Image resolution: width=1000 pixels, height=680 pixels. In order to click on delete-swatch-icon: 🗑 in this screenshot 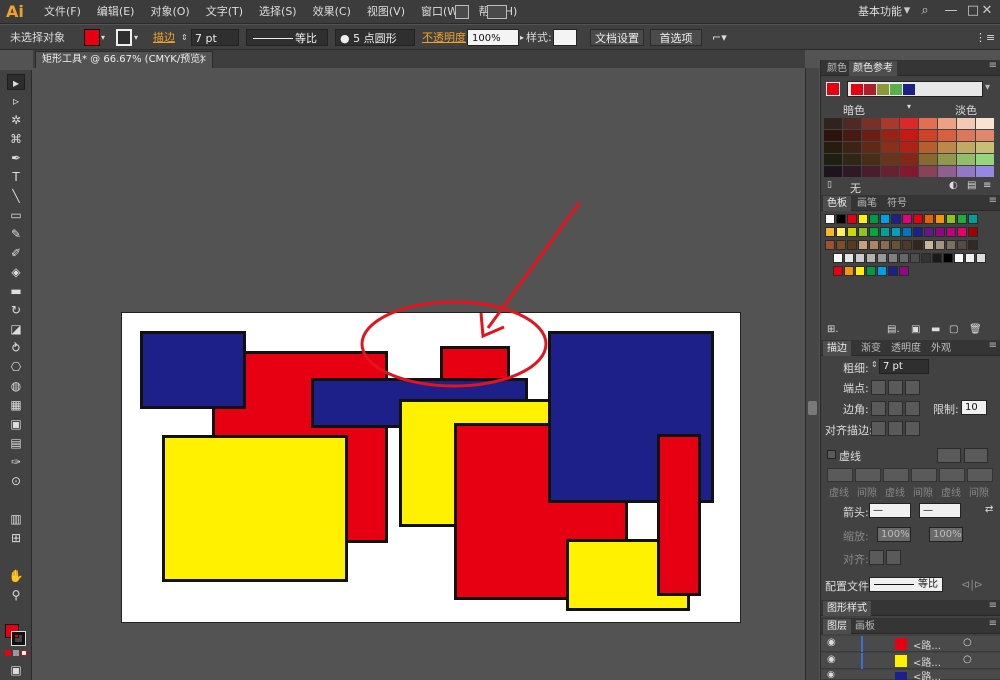, I will do `click(975, 329)`.